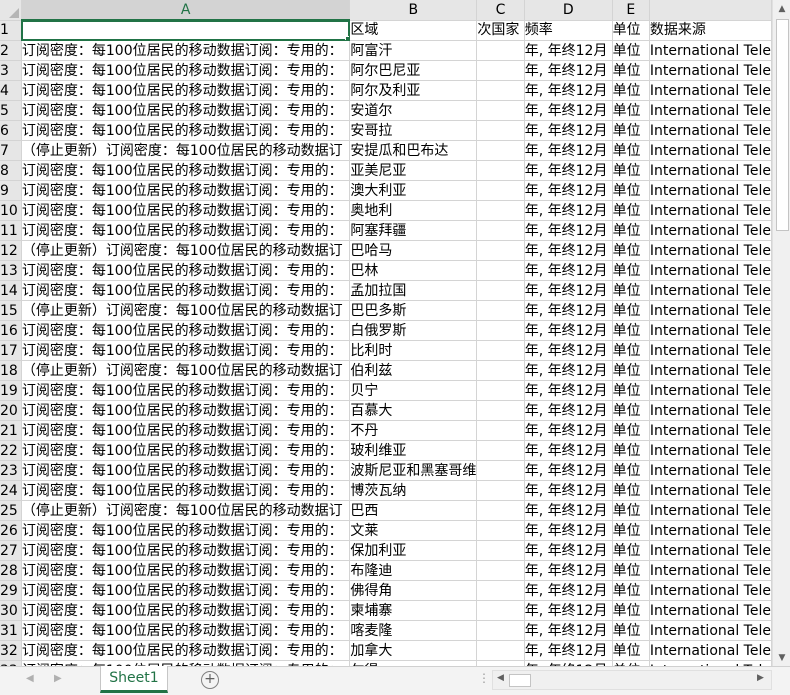 The image size is (790, 695). What do you see at coordinates (413, 330) in the screenshot?
I see `cell-region: 白俄罗斯` at bounding box center [413, 330].